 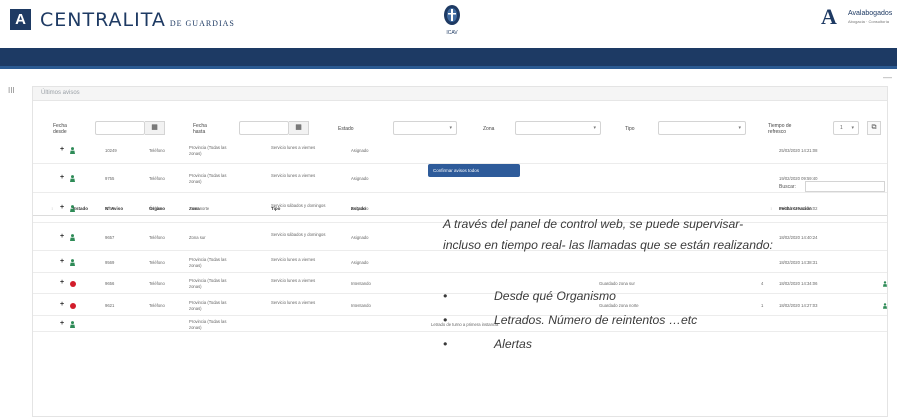 What do you see at coordinates (596, 320) in the screenshot?
I see `caption-bullet-2: Letrados. Número de reintentos …etc` at bounding box center [596, 320].